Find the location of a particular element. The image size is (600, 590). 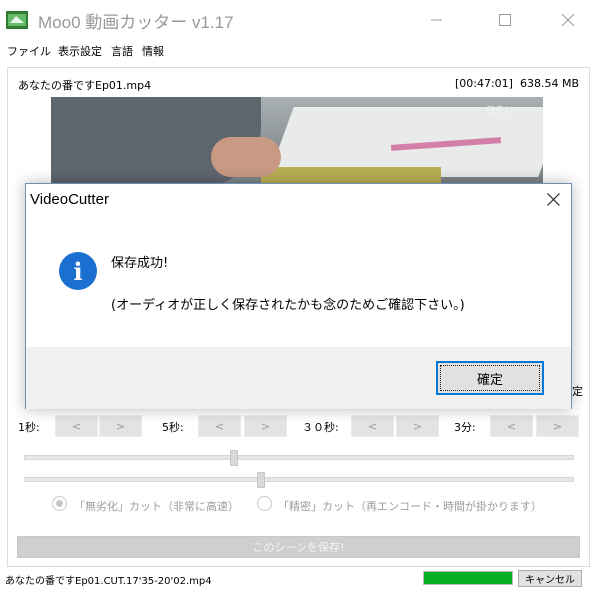

ok-button: 確定 is located at coordinates (490, 378).